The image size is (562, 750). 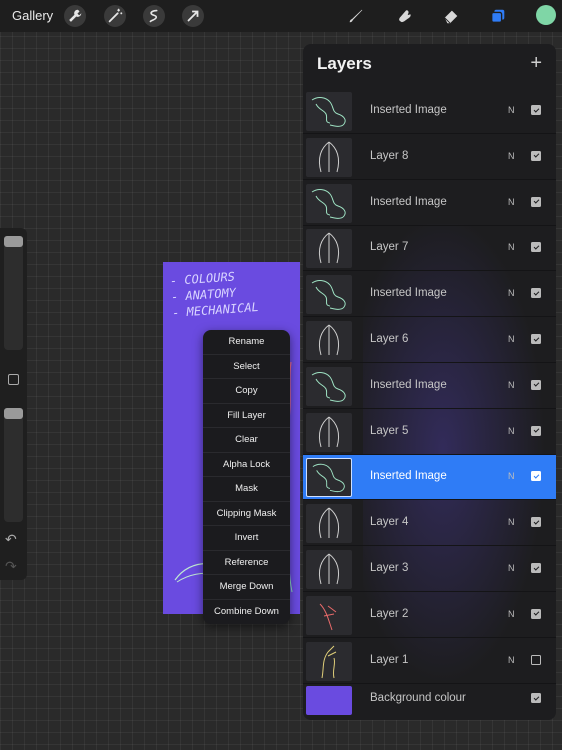 I want to click on menu-item-combine-down: Combine Down, so click(x=246, y=612).